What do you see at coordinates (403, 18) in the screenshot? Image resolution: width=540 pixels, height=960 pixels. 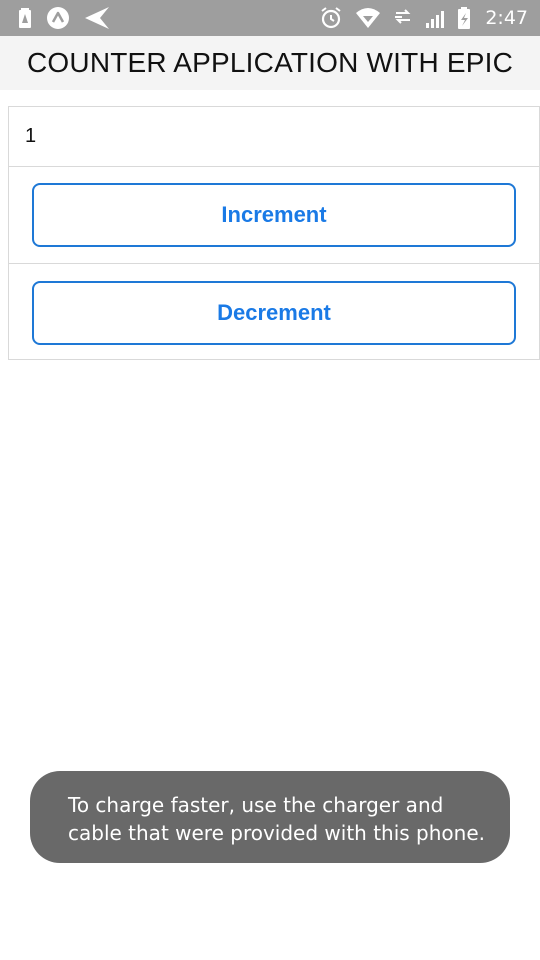 I see `data-icon` at bounding box center [403, 18].